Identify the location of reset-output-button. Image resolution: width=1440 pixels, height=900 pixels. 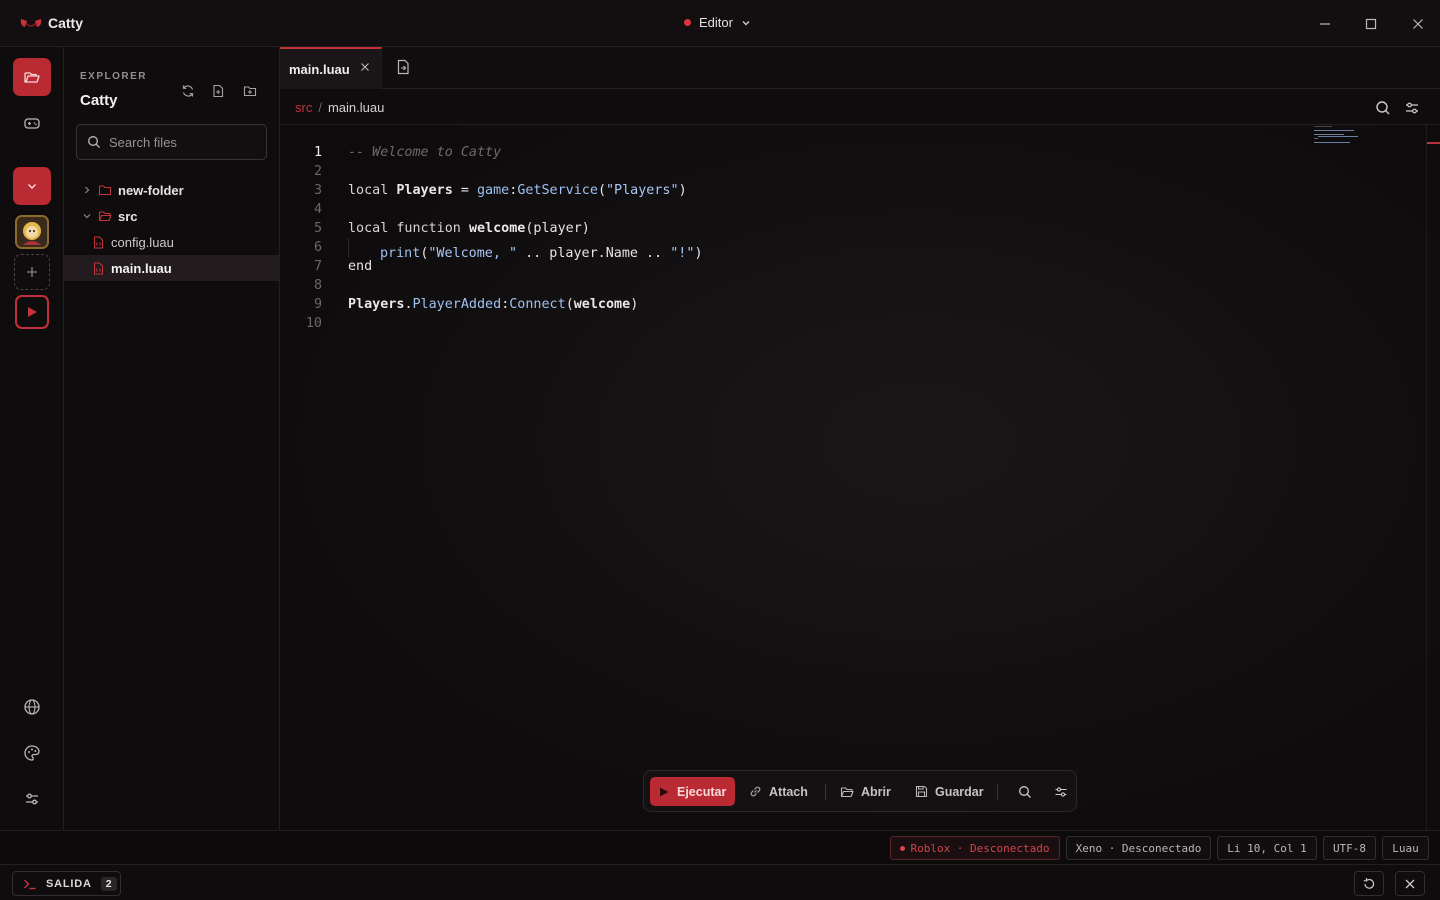
(1369, 883).